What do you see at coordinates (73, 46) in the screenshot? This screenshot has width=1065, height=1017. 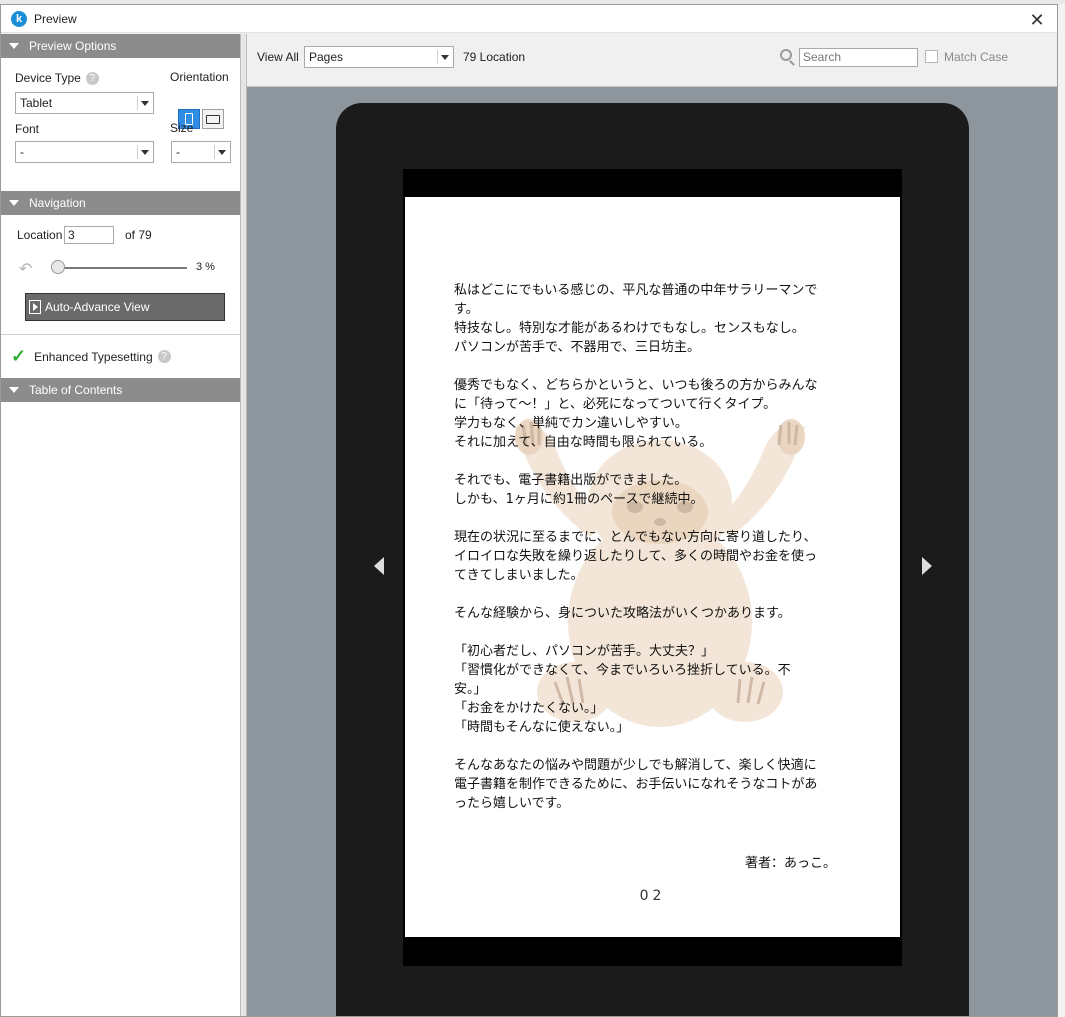 I see `preview-options-title: Preview Options` at bounding box center [73, 46].